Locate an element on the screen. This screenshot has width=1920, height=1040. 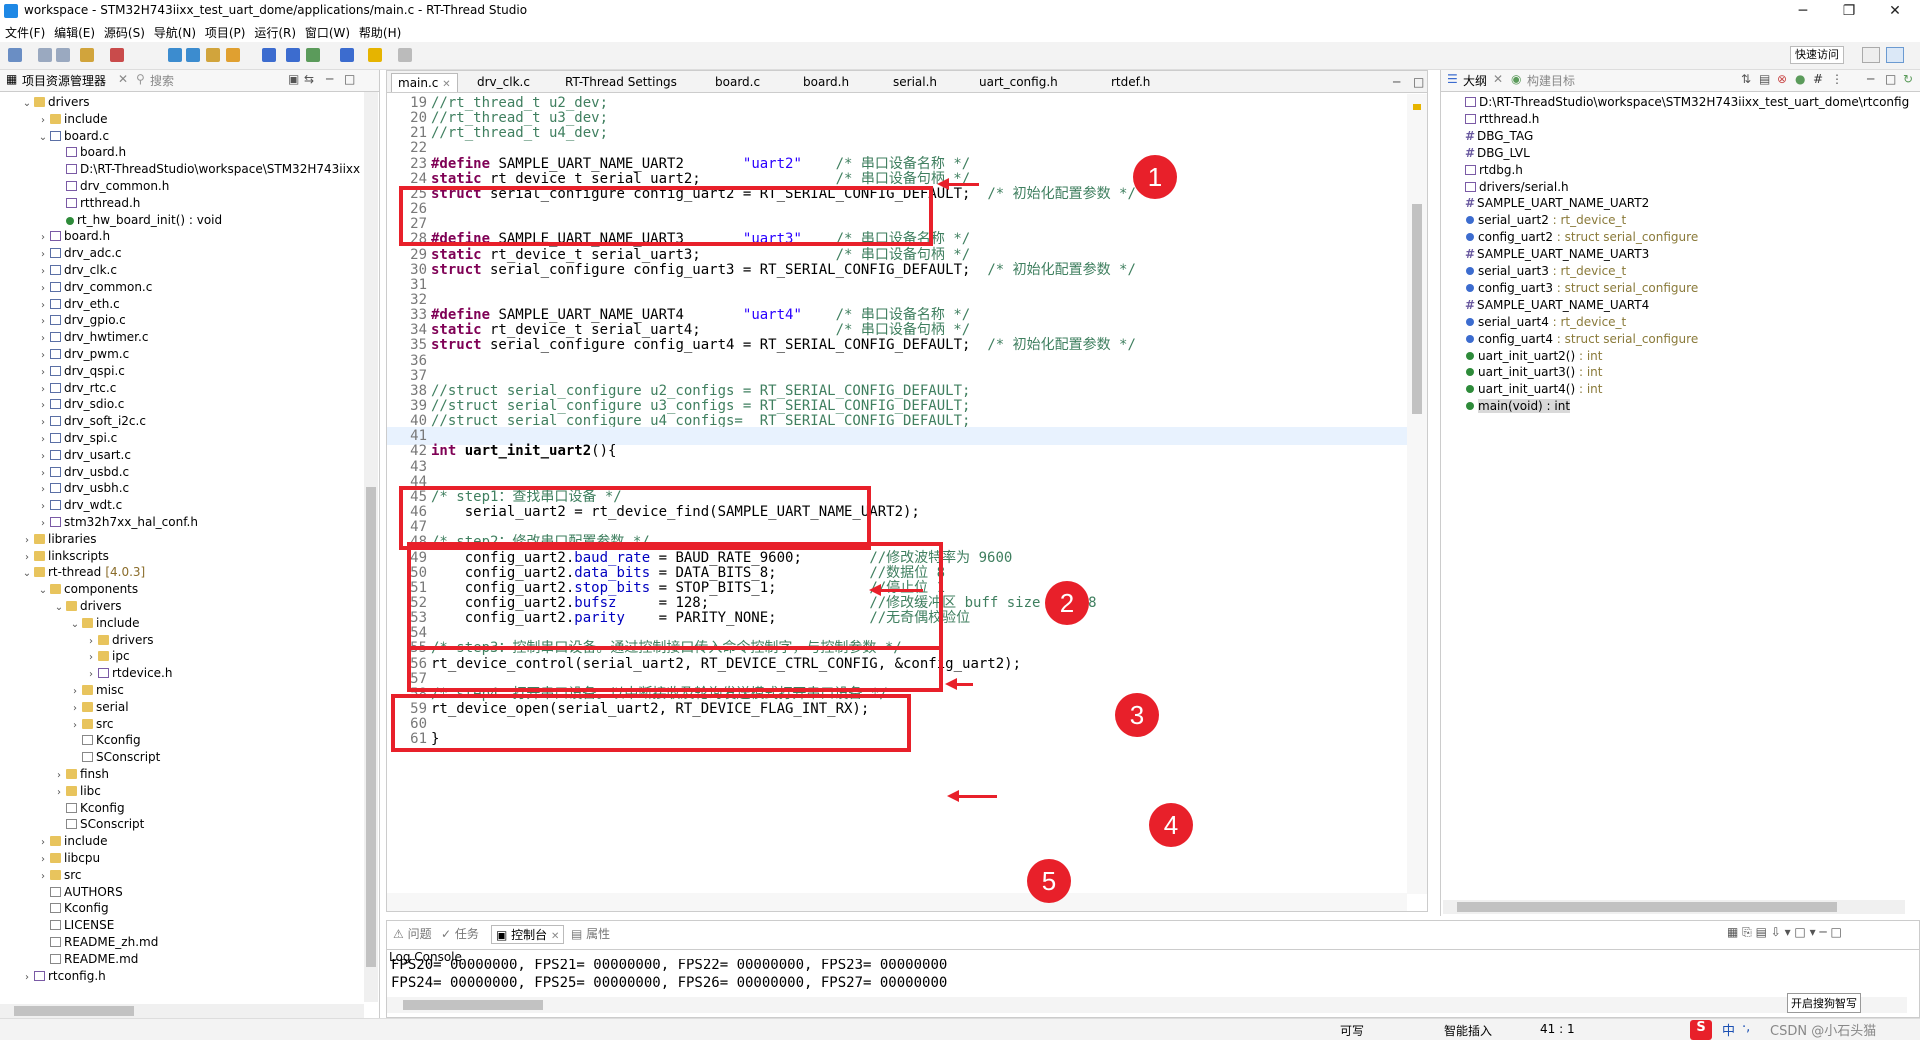
tree-item: README_zh.md is located at coordinates (79, 942).